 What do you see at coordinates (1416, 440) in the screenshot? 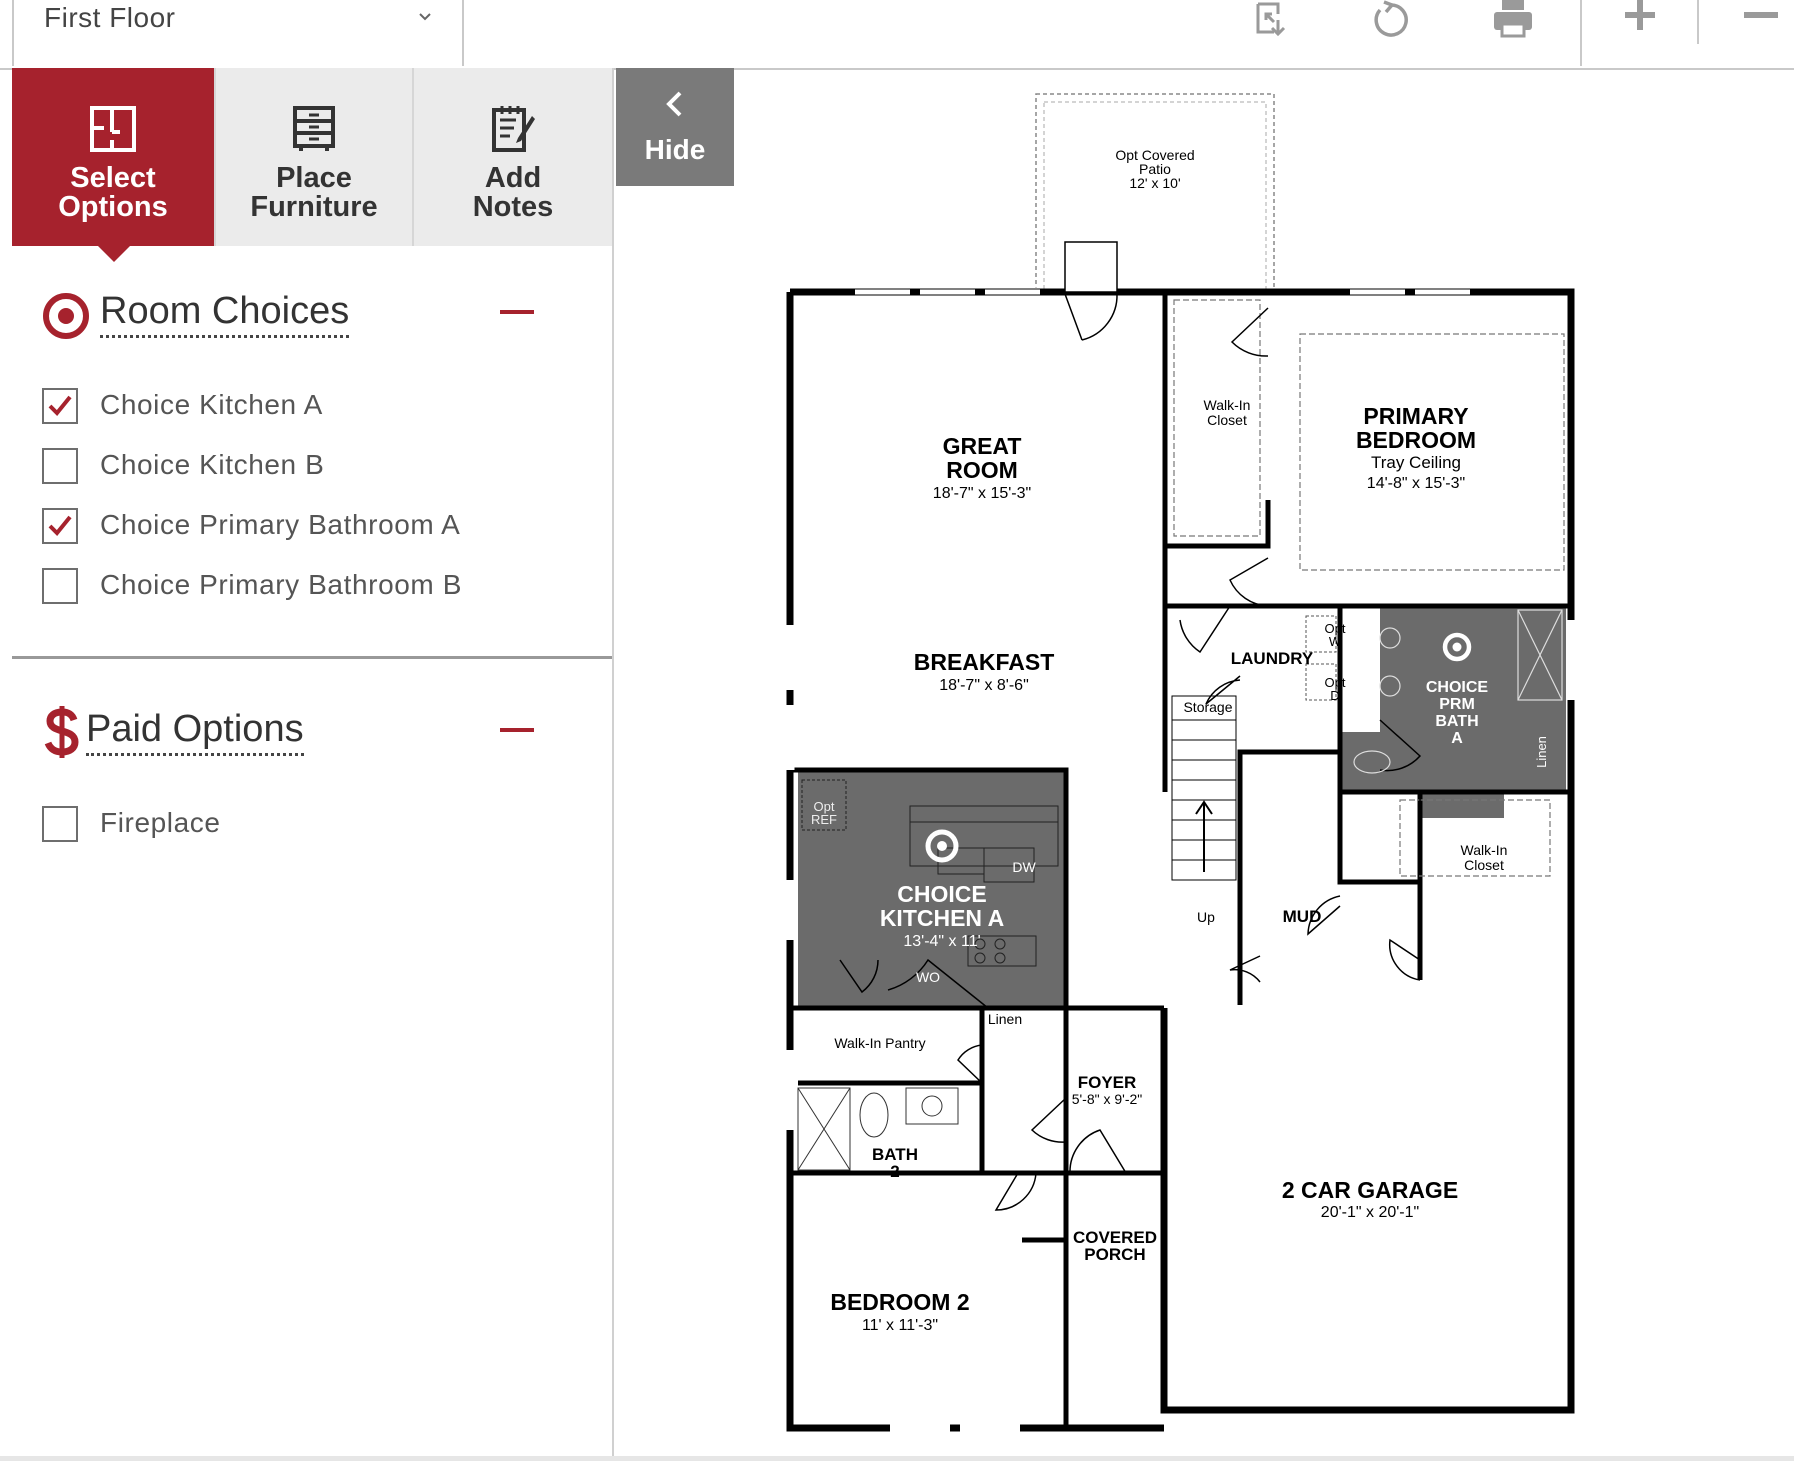
I see `room-label: BEDROOM` at bounding box center [1416, 440].